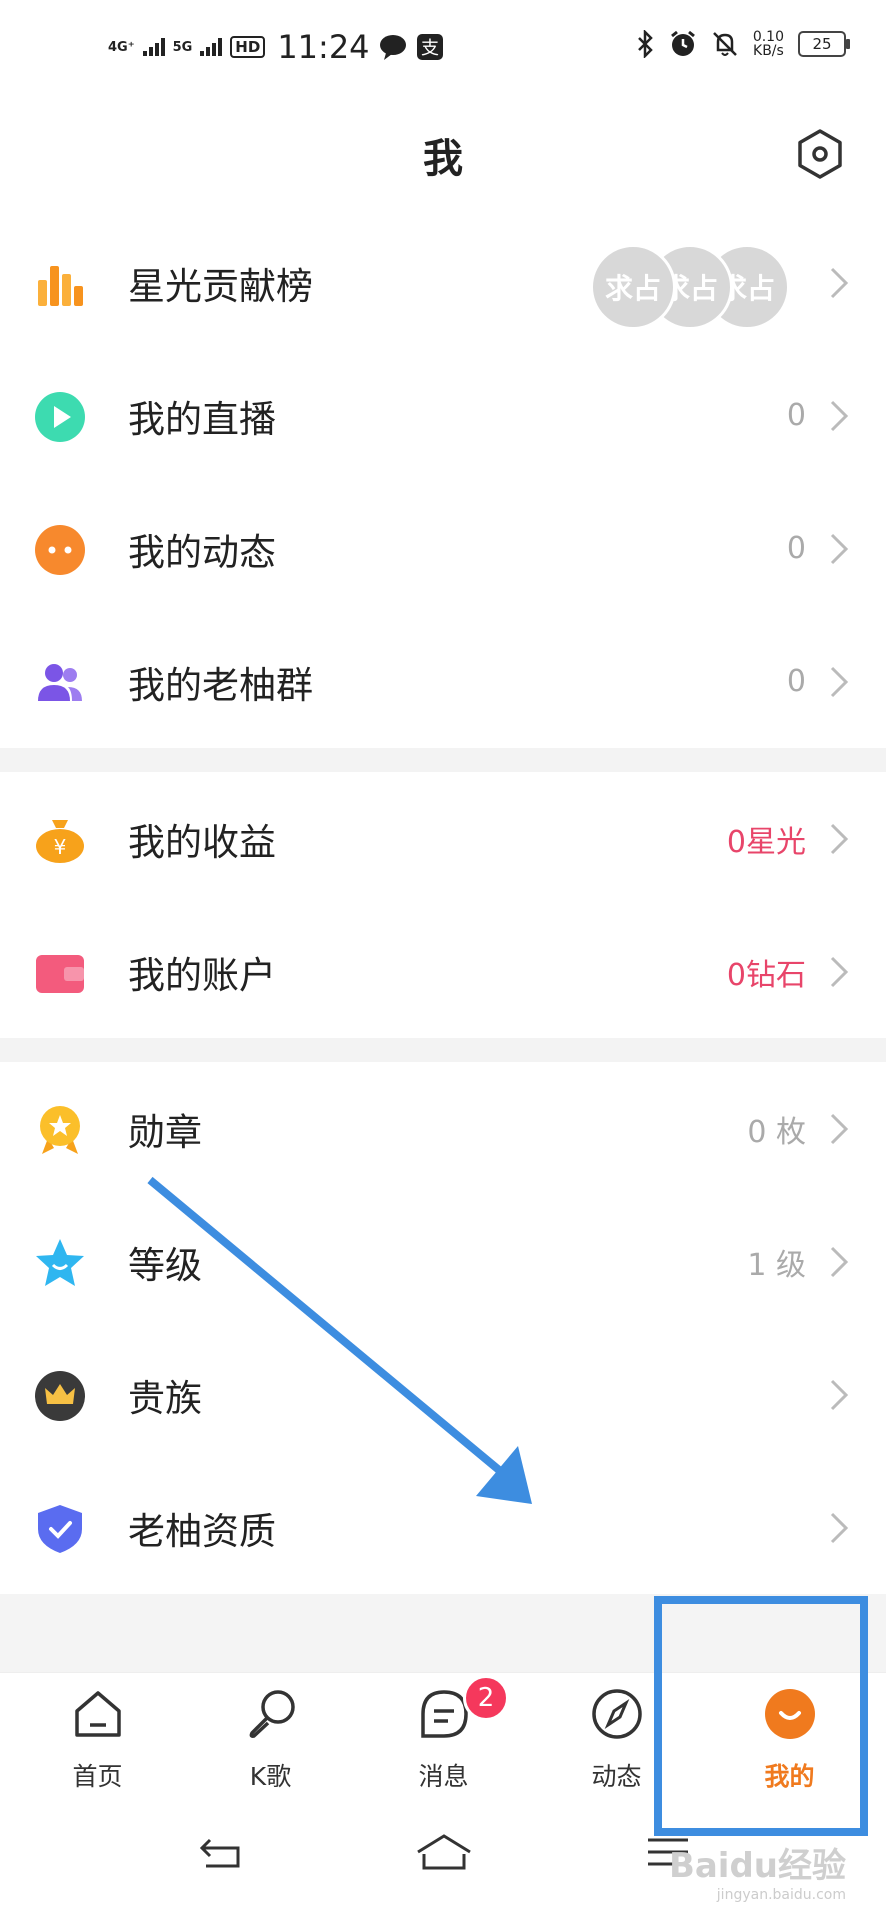 The height and width of the screenshot is (1920, 886). I want to click on network-5g-label: 5G, so click(182, 47).